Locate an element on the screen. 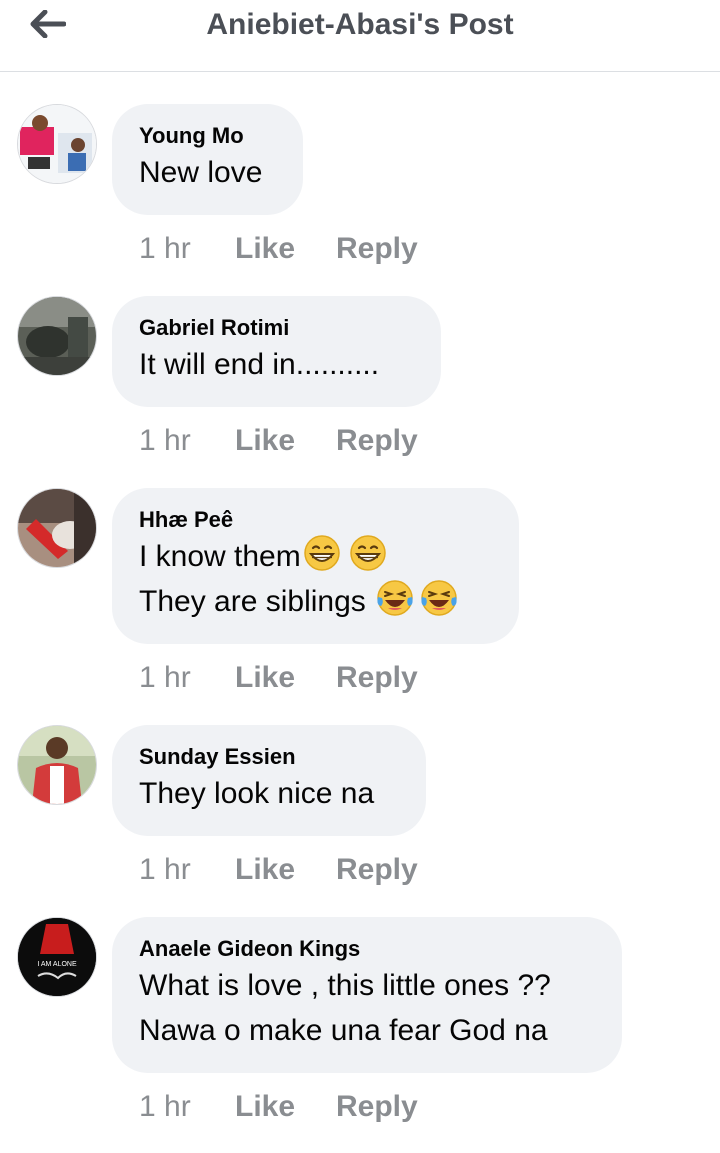 The height and width of the screenshot is (1153, 720). comment-author: Young Mo is located at coordinates (207, 136).